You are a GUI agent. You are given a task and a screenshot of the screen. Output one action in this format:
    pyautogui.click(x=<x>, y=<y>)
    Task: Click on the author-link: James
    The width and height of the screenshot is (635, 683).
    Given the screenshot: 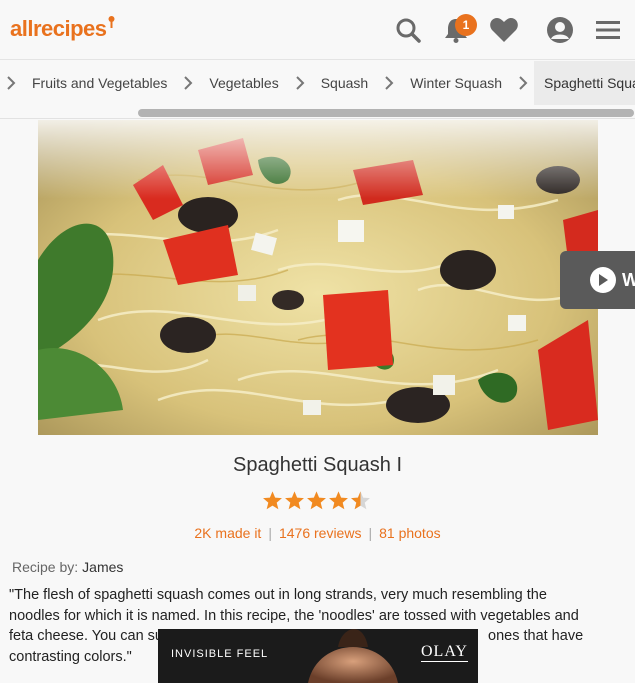 What is the action you would take?
    pyautogui.click(x=102, y=567)
    